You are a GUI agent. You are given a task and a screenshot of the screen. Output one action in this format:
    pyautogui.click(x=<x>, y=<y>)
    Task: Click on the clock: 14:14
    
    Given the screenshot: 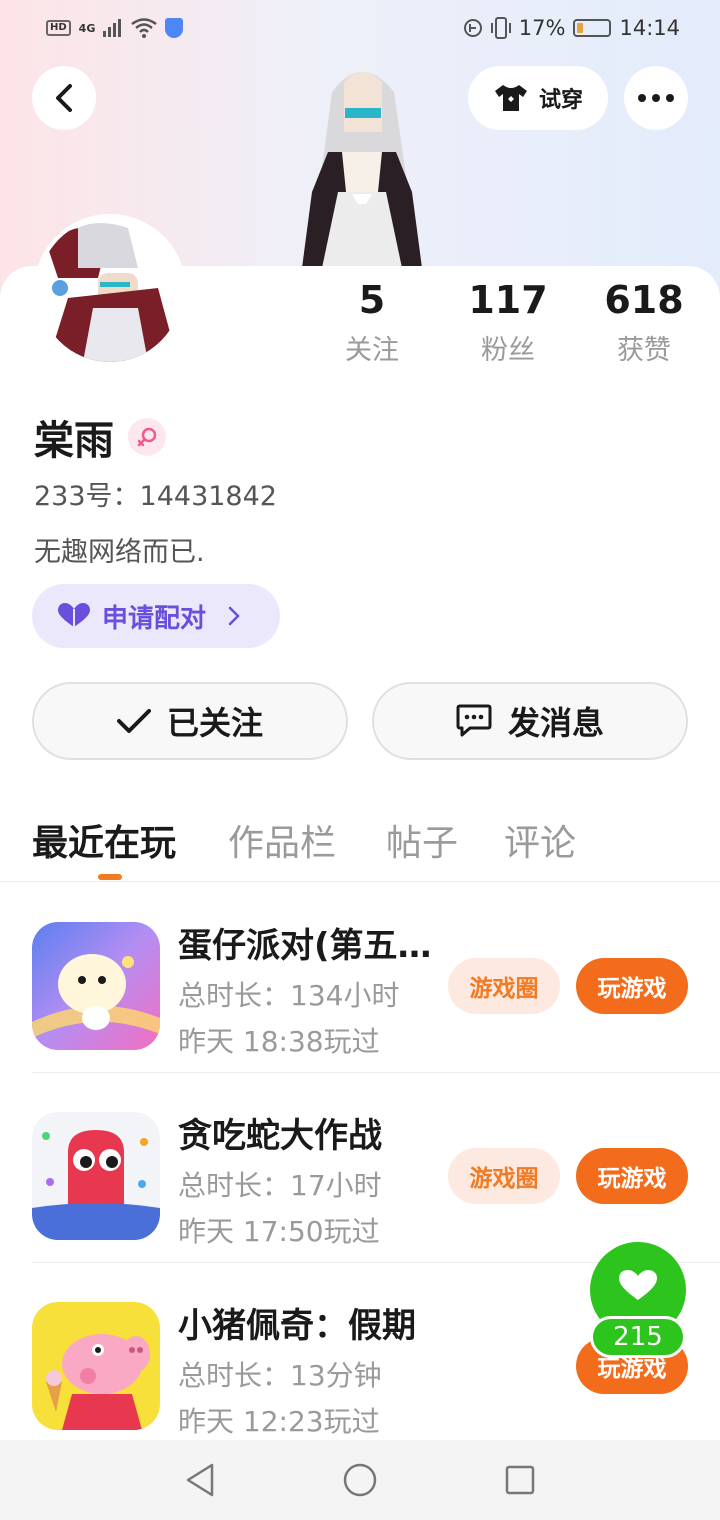 What is the action you would take?
    pyautogui.click(x=649, y=28)
    